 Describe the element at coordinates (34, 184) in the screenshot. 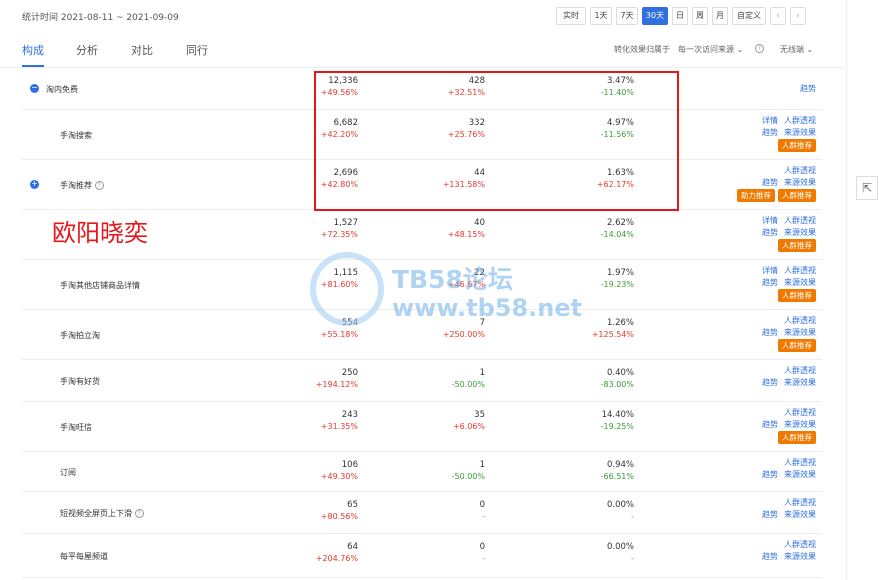

I see `expand-icon: +` at that location.